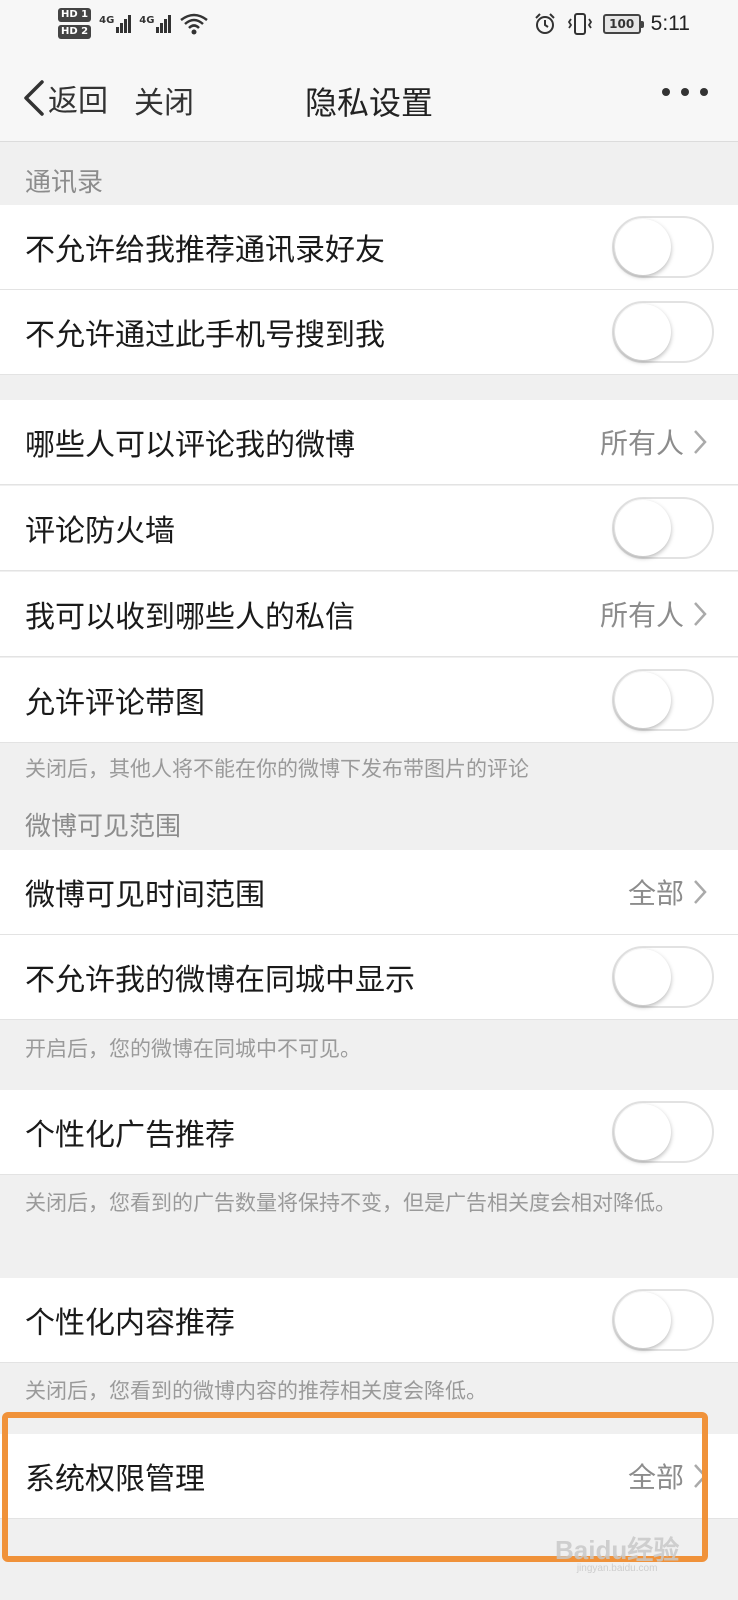  I want to click on toggle-no-search-by-phone, so click(663, 332).